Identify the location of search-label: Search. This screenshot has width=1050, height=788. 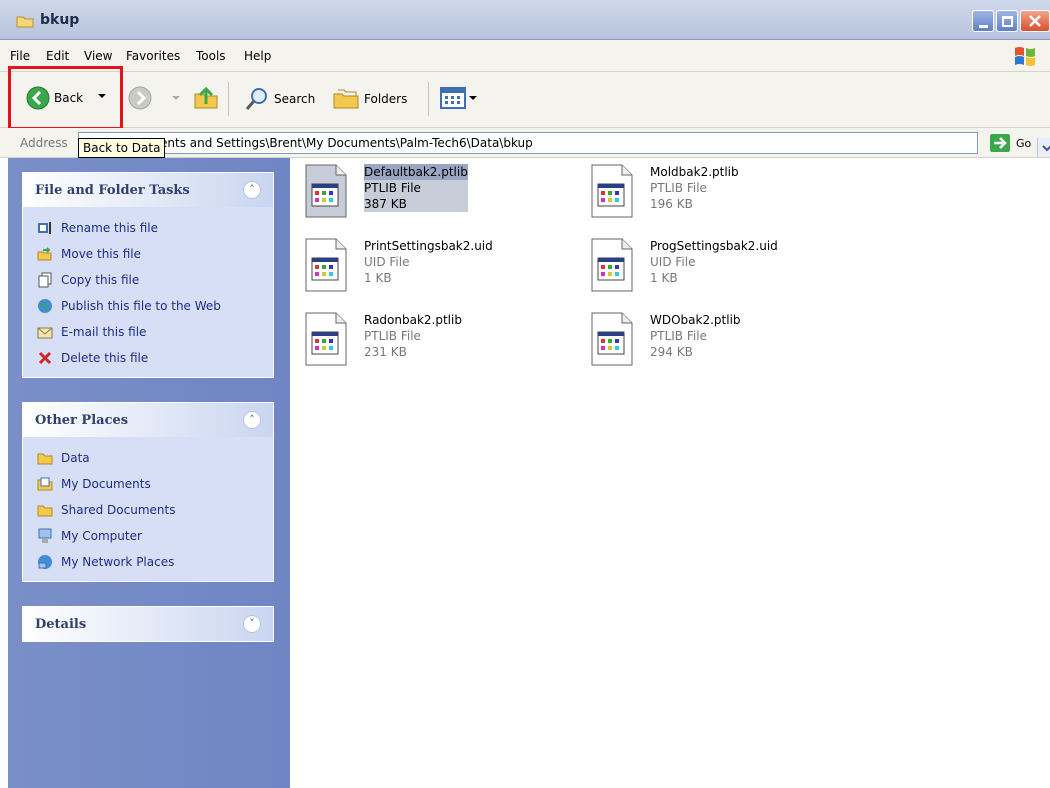
(295, 99).